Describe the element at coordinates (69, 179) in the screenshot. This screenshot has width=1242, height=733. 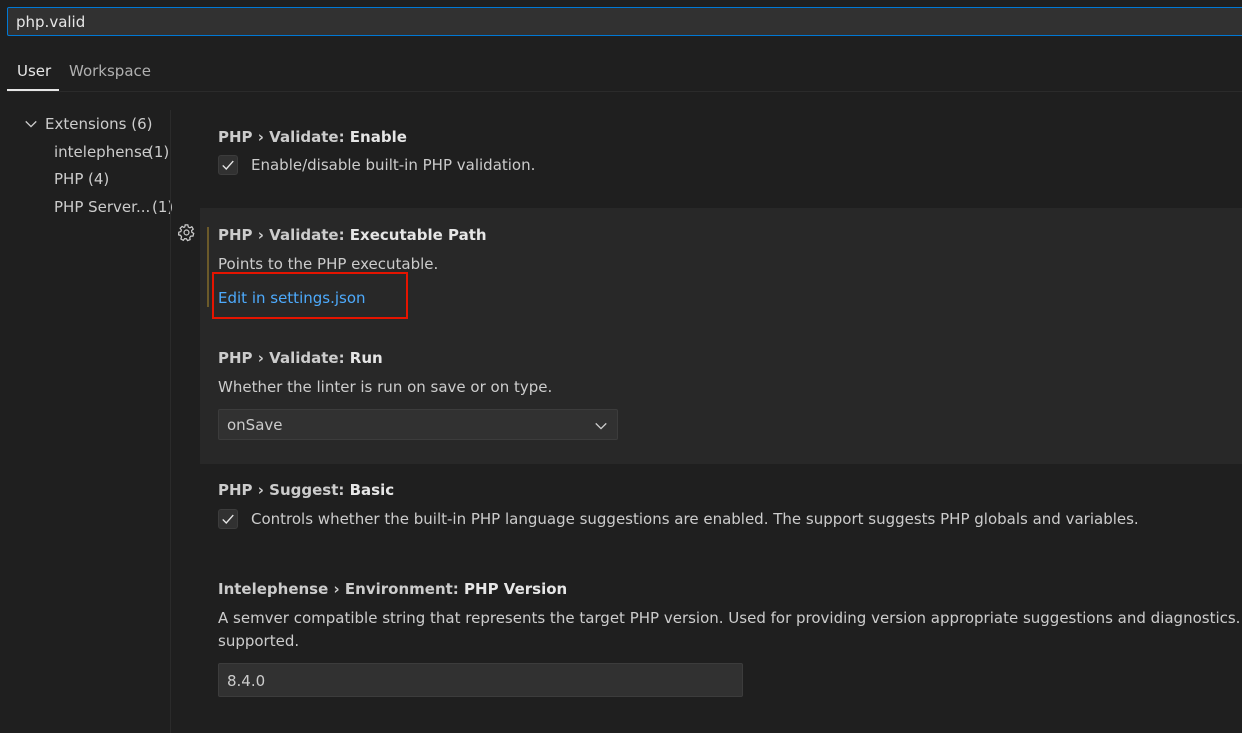
I see `toc-item-label: PHP` at that location.